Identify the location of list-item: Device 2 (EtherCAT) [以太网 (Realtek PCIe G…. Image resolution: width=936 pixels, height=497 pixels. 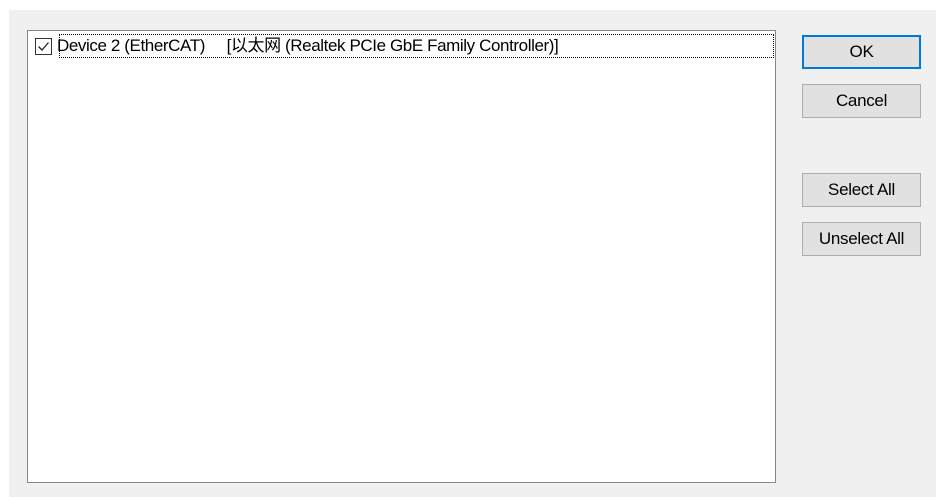
(402, 46).